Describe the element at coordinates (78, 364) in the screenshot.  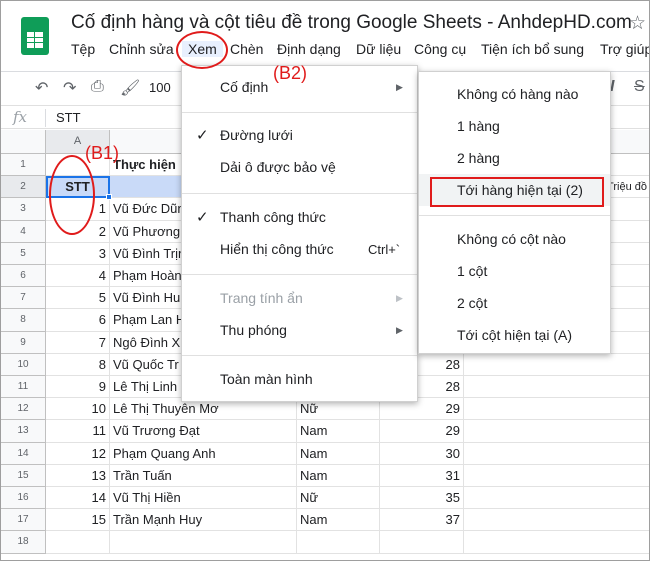
I see `cell: 8` at that location.